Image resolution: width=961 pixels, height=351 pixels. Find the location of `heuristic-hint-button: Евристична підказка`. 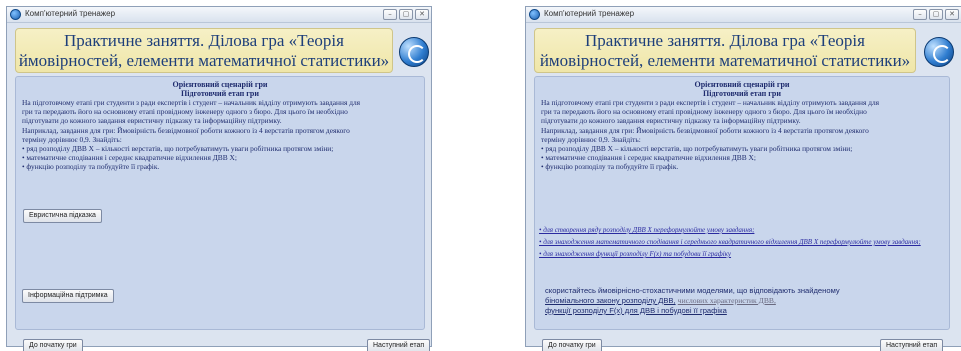

heuristic-hint-button: Евристична підказка is located at coordinates (62, 216).